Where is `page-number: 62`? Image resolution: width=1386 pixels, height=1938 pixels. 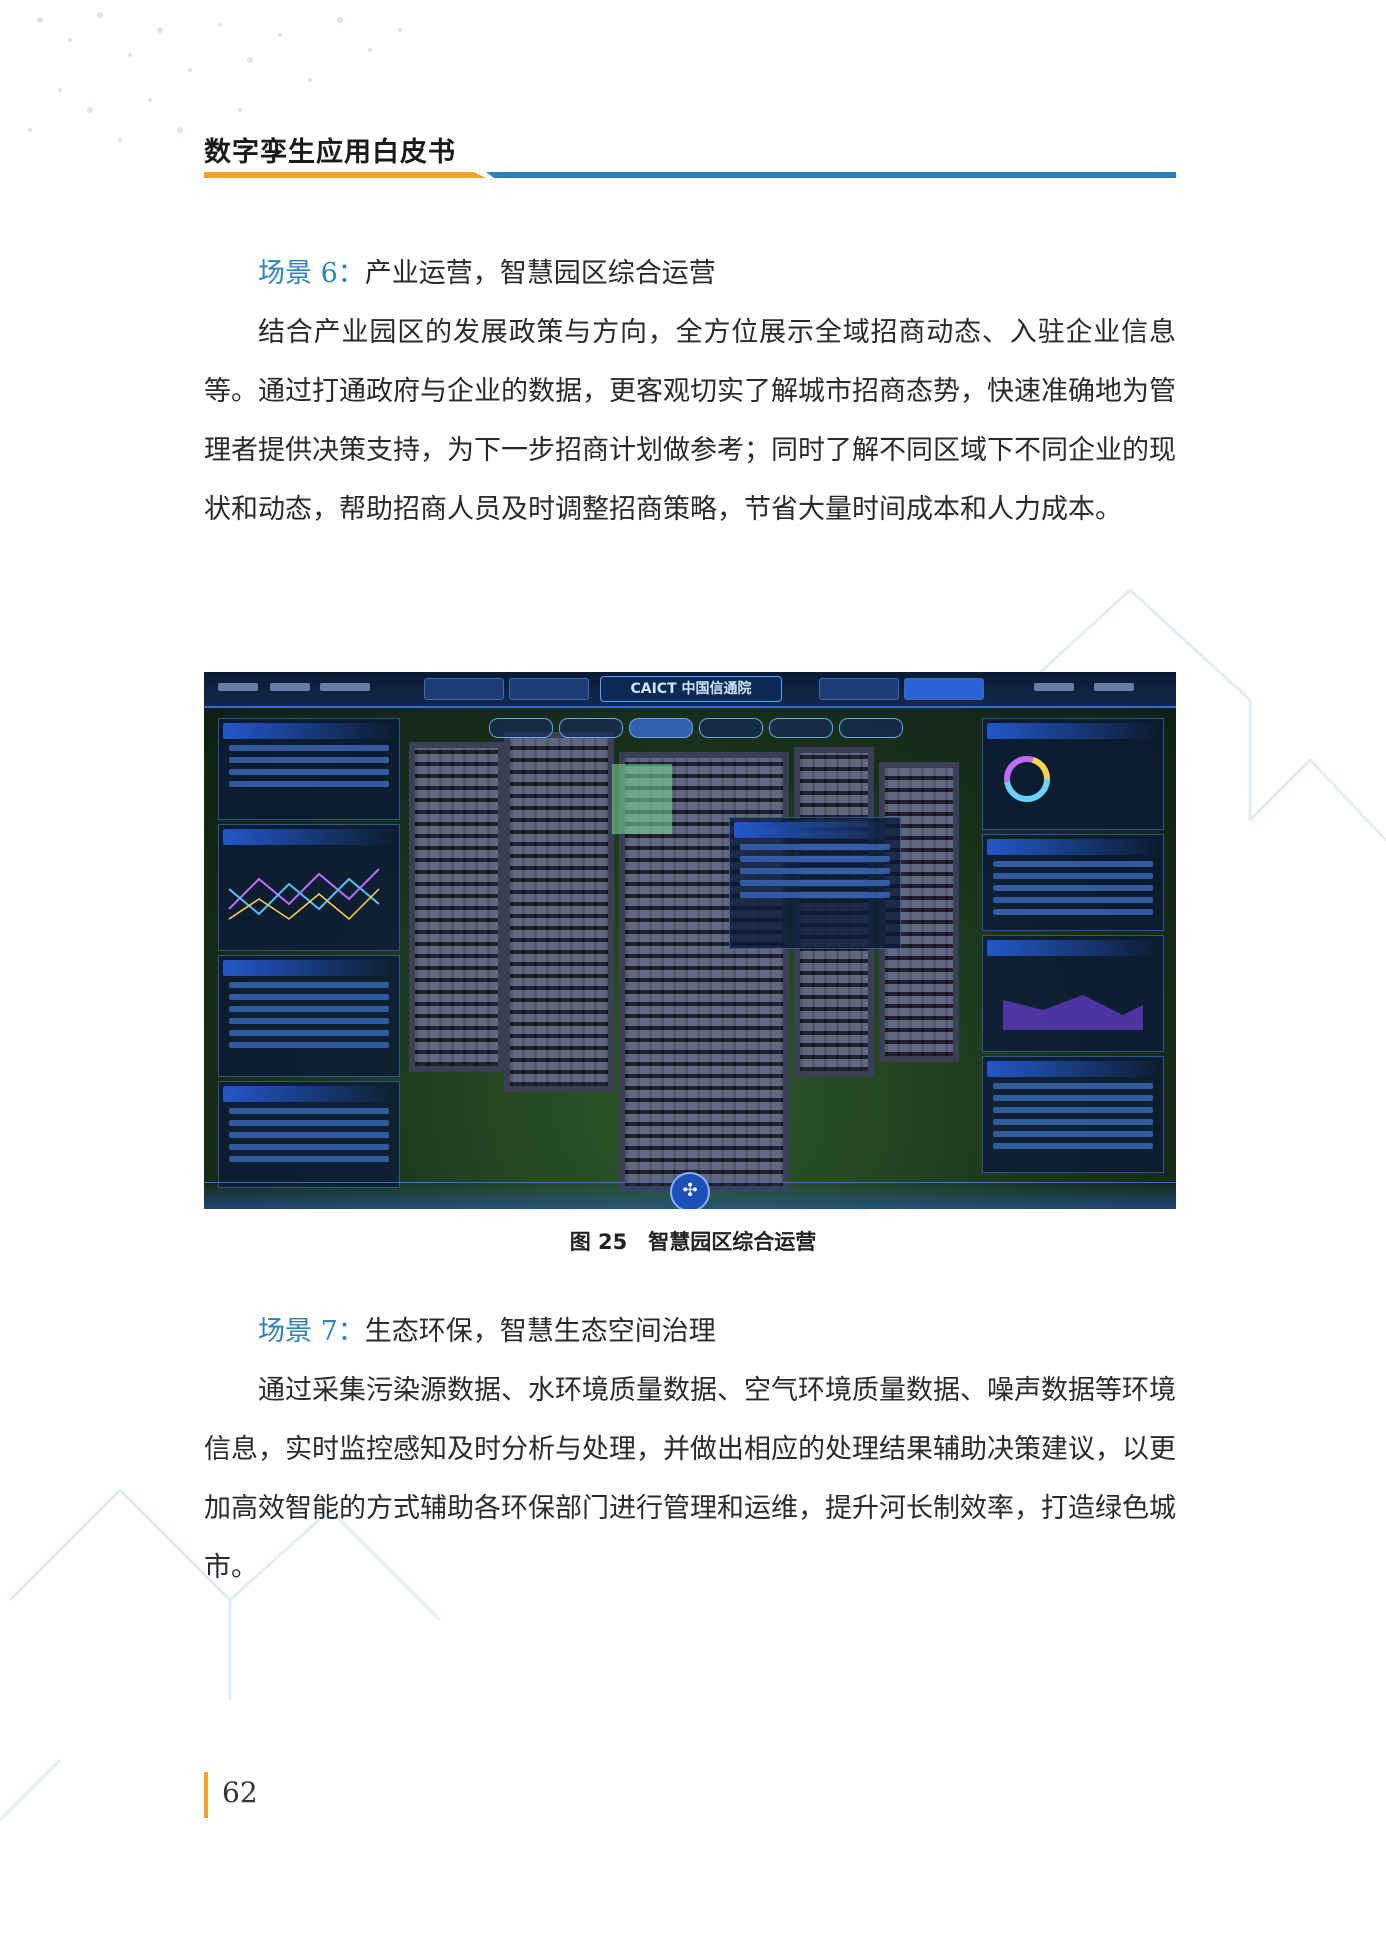 page-number: 62 is located at coordinates (240, 1792).